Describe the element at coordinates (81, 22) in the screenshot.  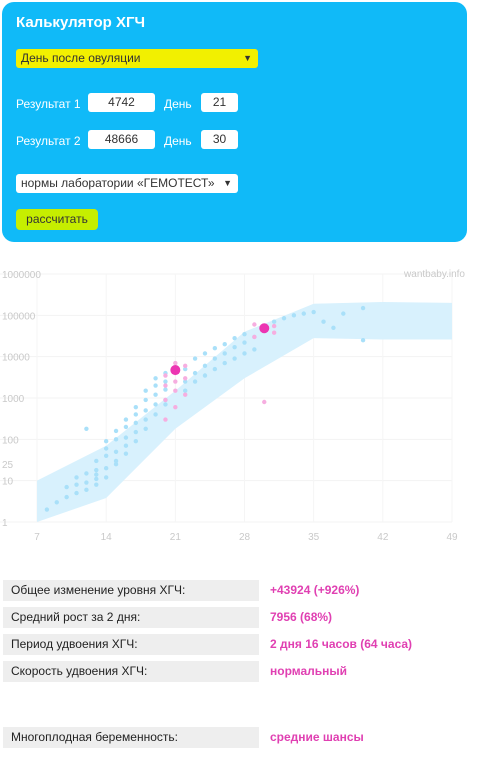
I see `calculator-title: Калькулятор ХГЧ` at that location.